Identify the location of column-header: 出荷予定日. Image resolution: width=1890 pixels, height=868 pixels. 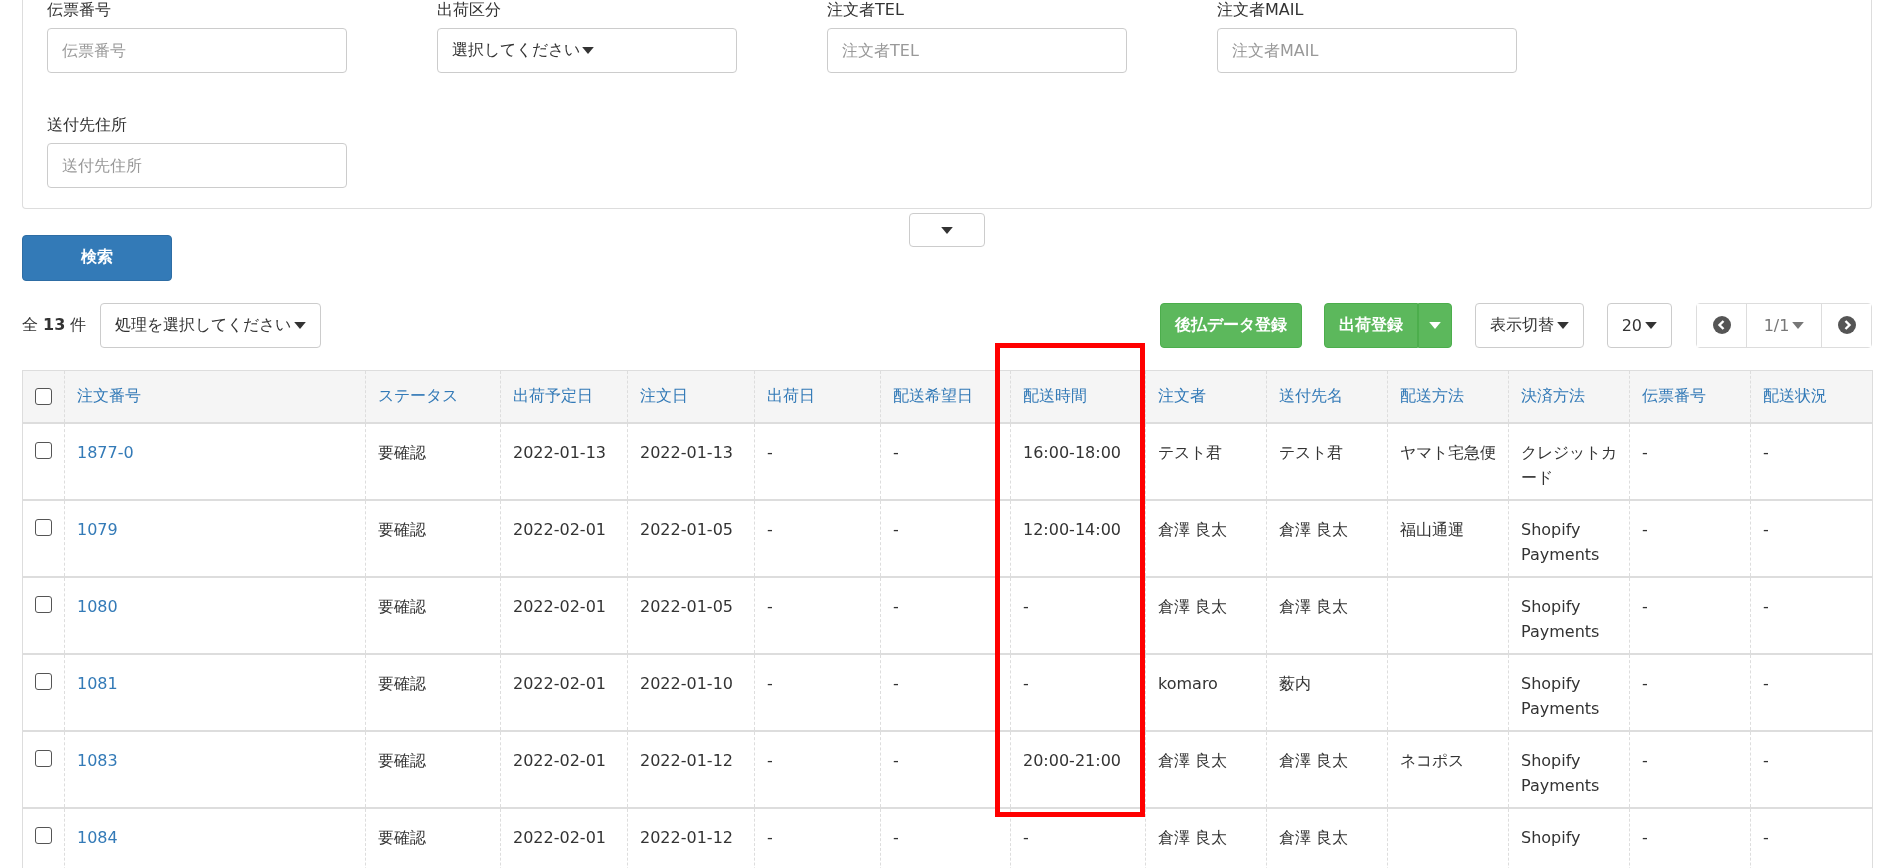
(564, 396).